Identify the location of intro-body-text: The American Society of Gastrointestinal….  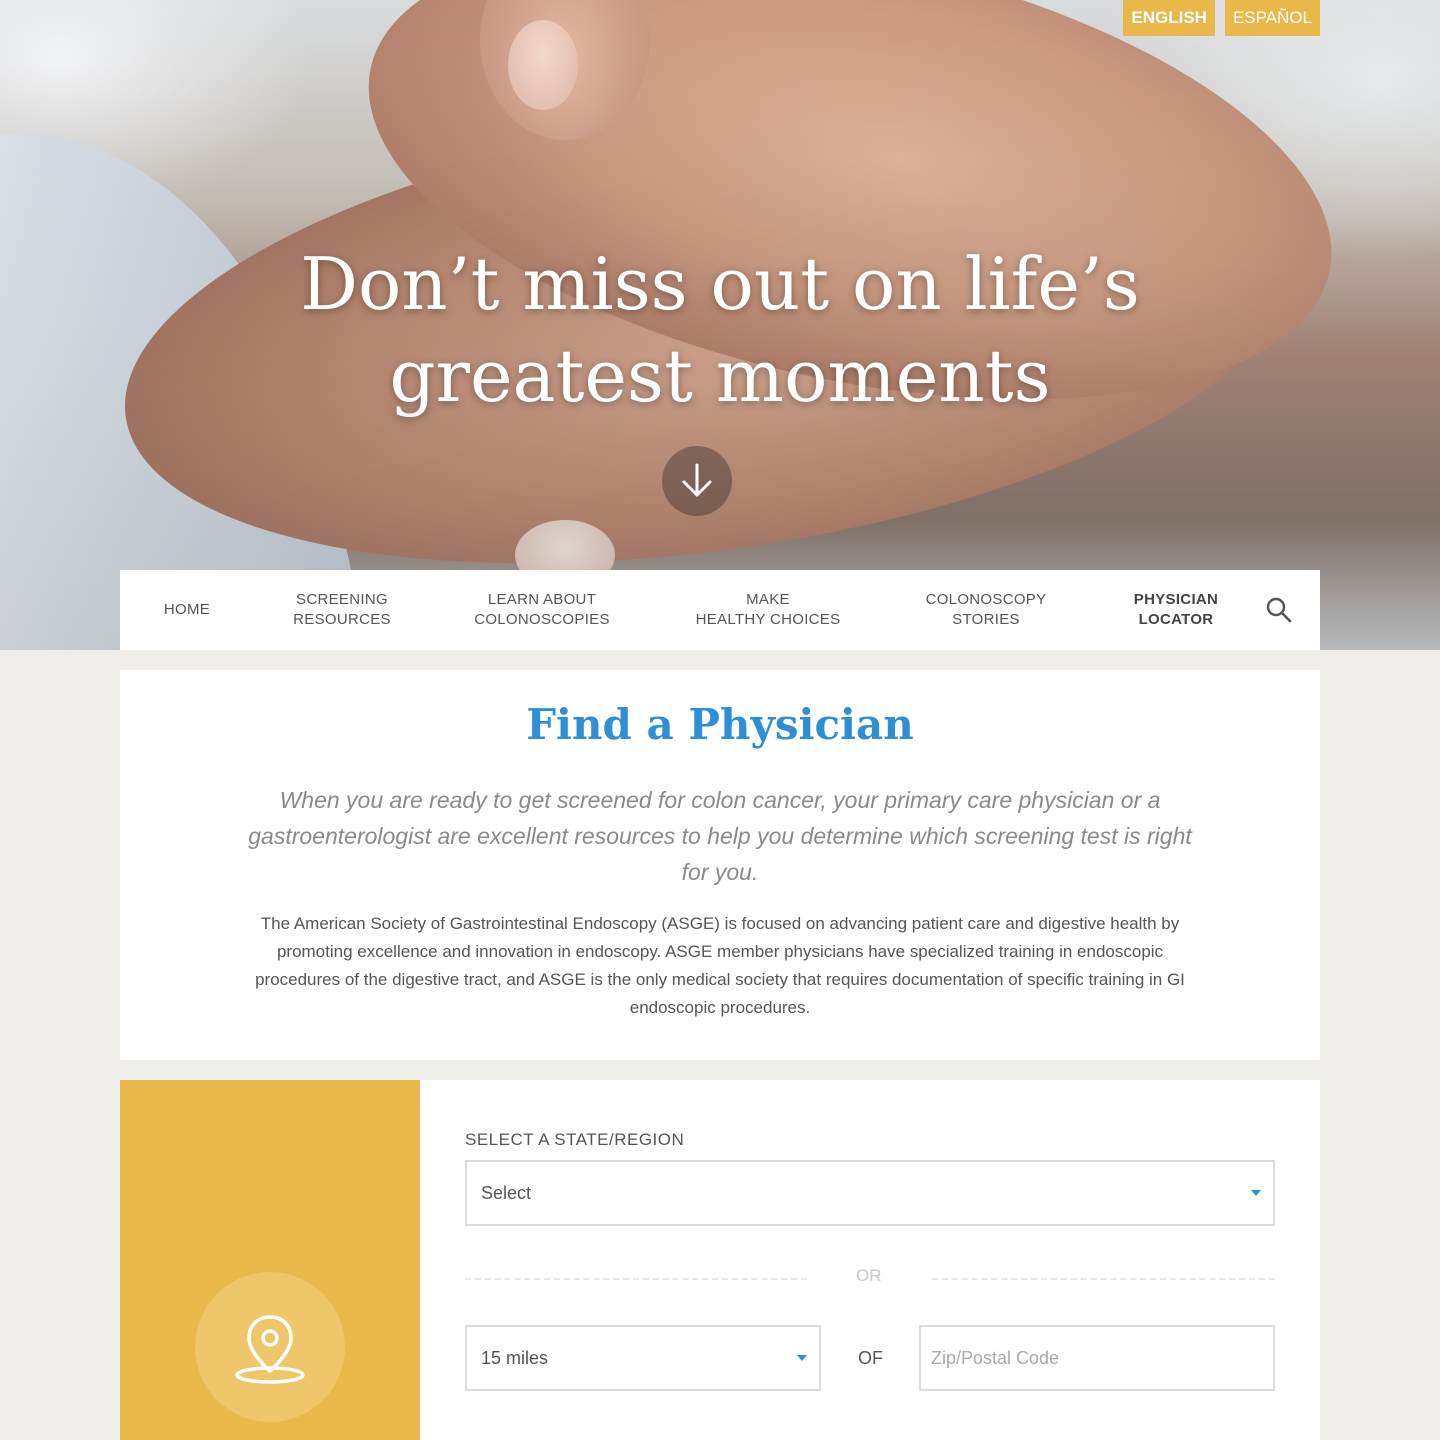
(720, 965).